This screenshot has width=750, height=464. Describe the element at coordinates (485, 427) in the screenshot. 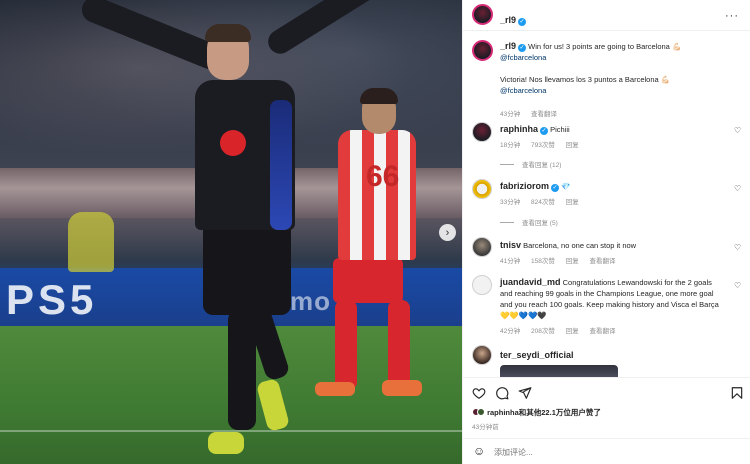

I see `post-time: 43分钟前` at that location.